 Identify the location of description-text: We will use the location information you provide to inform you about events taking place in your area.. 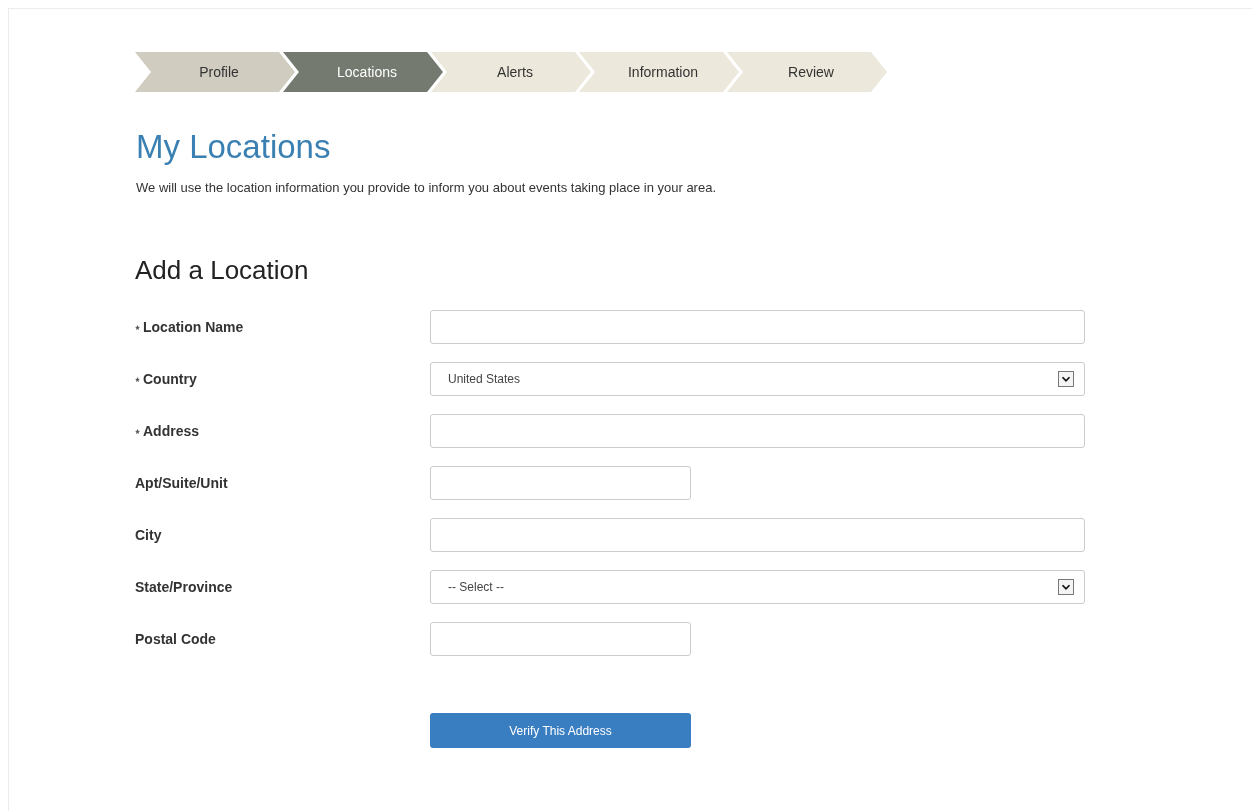
(427, 187).